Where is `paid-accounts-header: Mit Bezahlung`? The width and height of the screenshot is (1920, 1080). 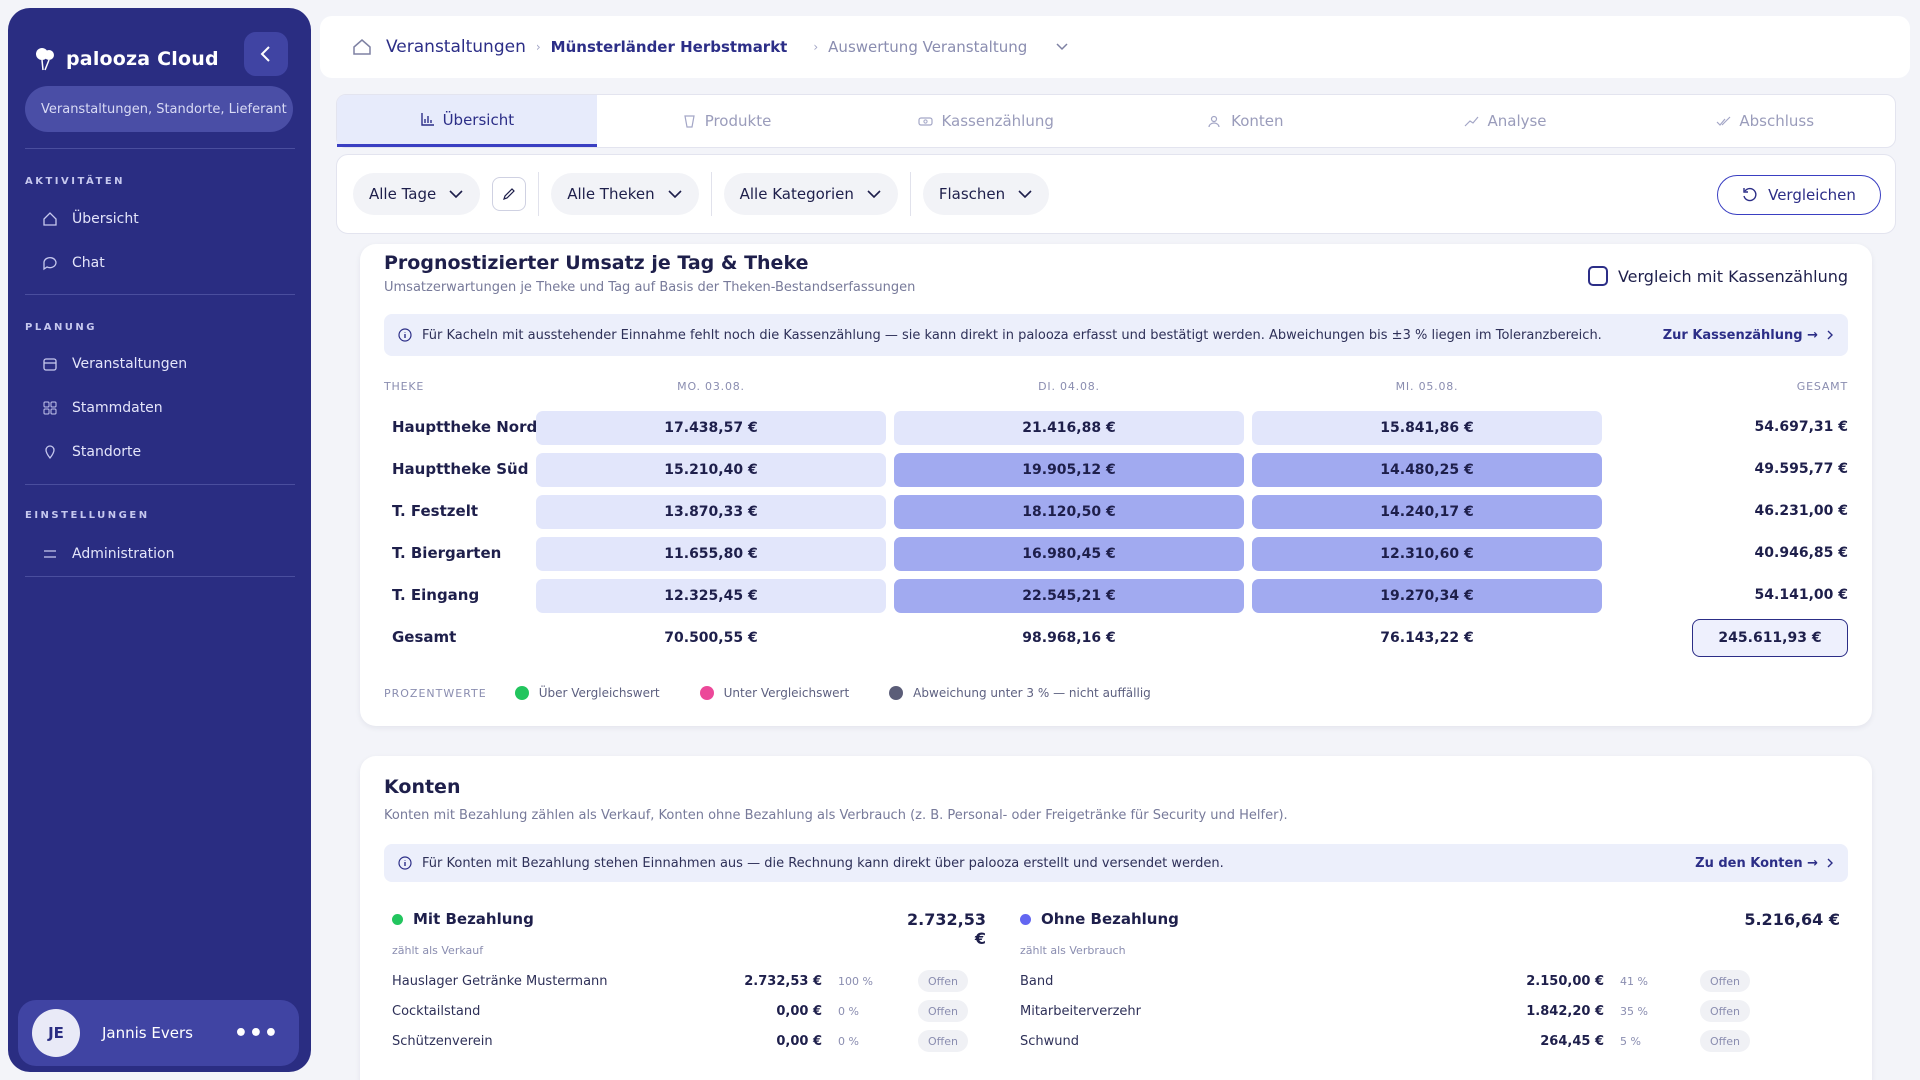 paid-accounts-header: Mit Bezahlung is located at coordinates (463, 919).